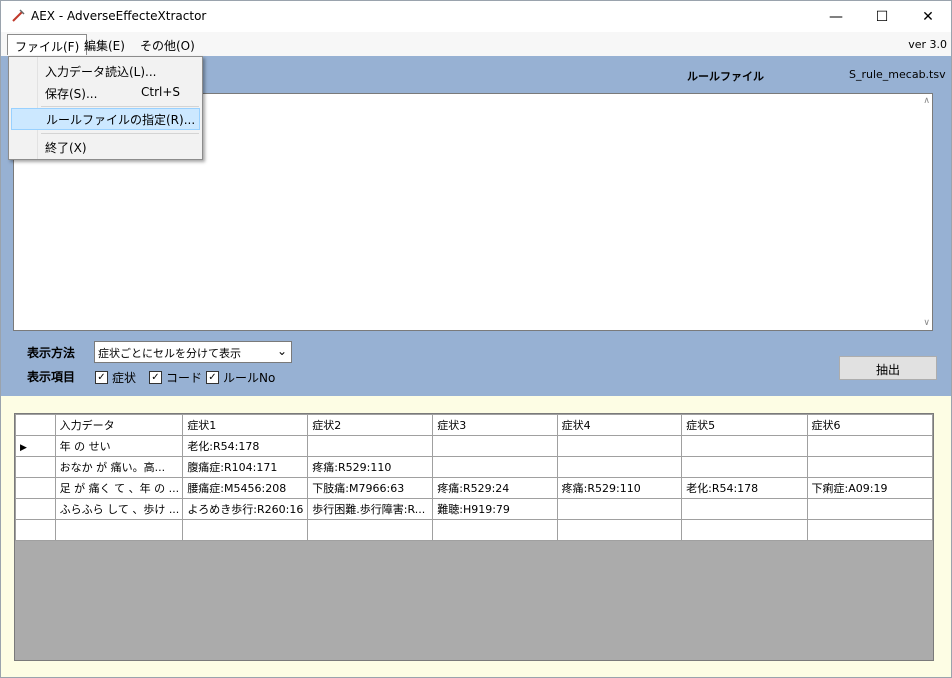 This screenshot has width=952, height=678. I want to click on shortcut-label: Ctrl+S, so click(161, 92).